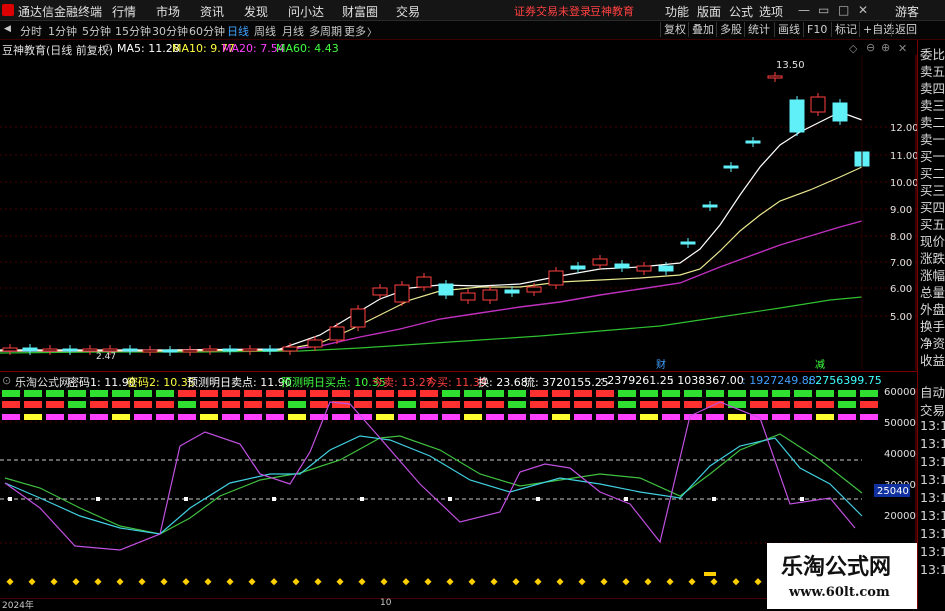 Image resolution: width=945 pixels, height=611 pixels. What do you see at coordinates (96, 31) in the screenshot?
I see `period-5min: 5分钟` at bounding box center [96, 31].